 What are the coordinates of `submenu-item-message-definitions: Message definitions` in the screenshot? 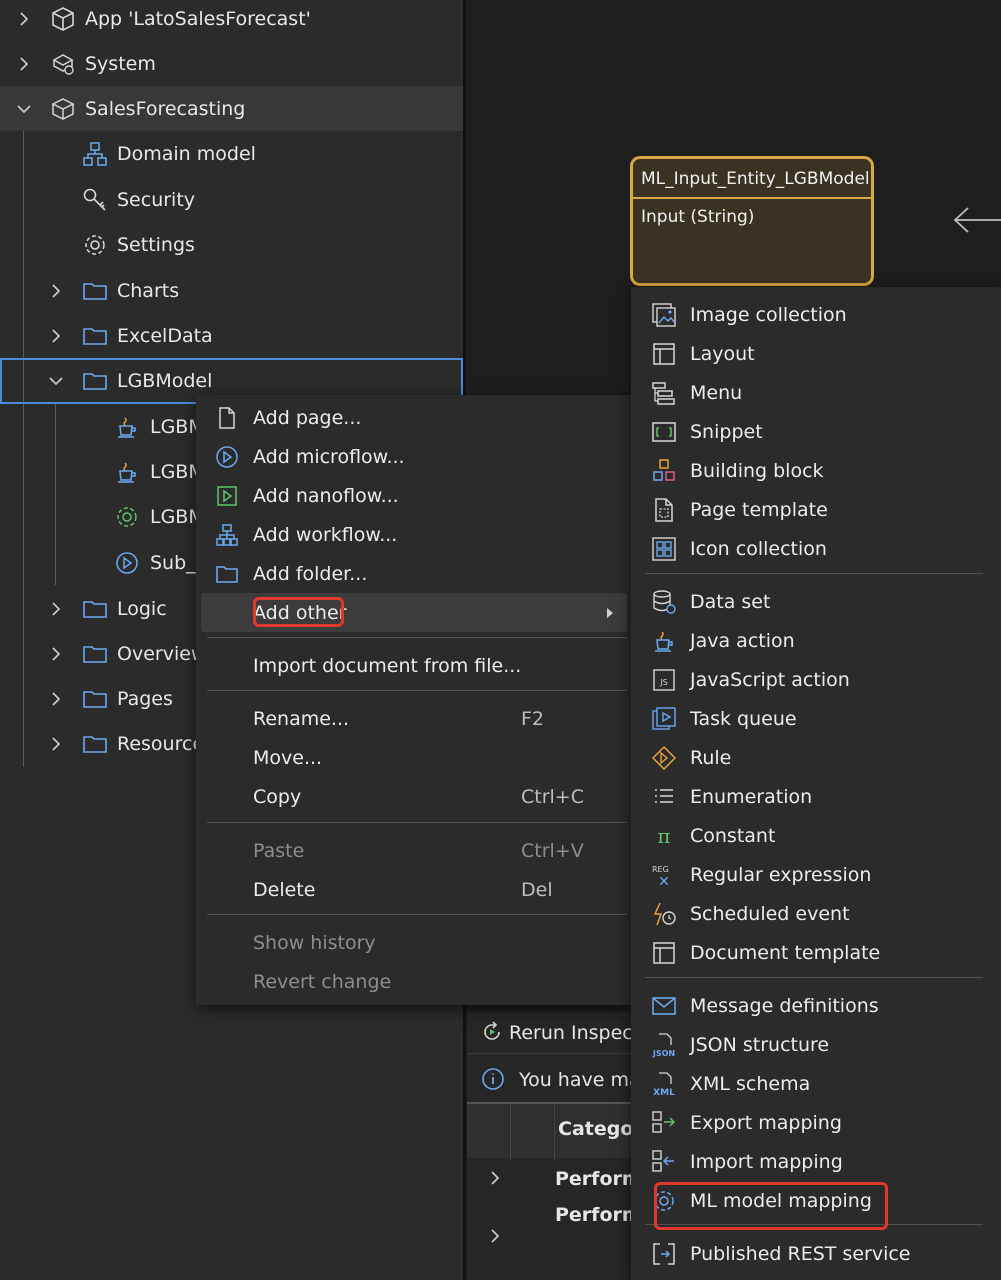 It's located at (816, 1005).